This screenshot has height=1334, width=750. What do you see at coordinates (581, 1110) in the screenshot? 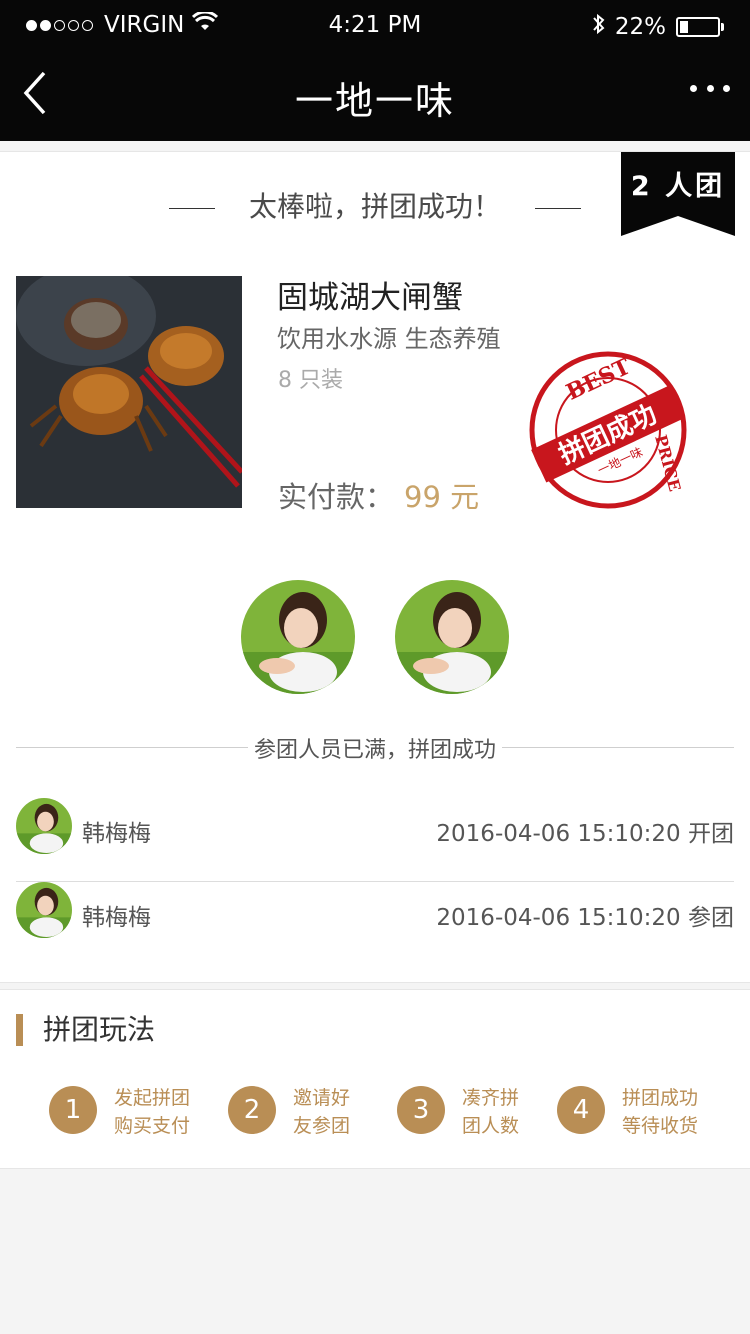
I see `step-number: 4` at bounding box center [581, 1110].